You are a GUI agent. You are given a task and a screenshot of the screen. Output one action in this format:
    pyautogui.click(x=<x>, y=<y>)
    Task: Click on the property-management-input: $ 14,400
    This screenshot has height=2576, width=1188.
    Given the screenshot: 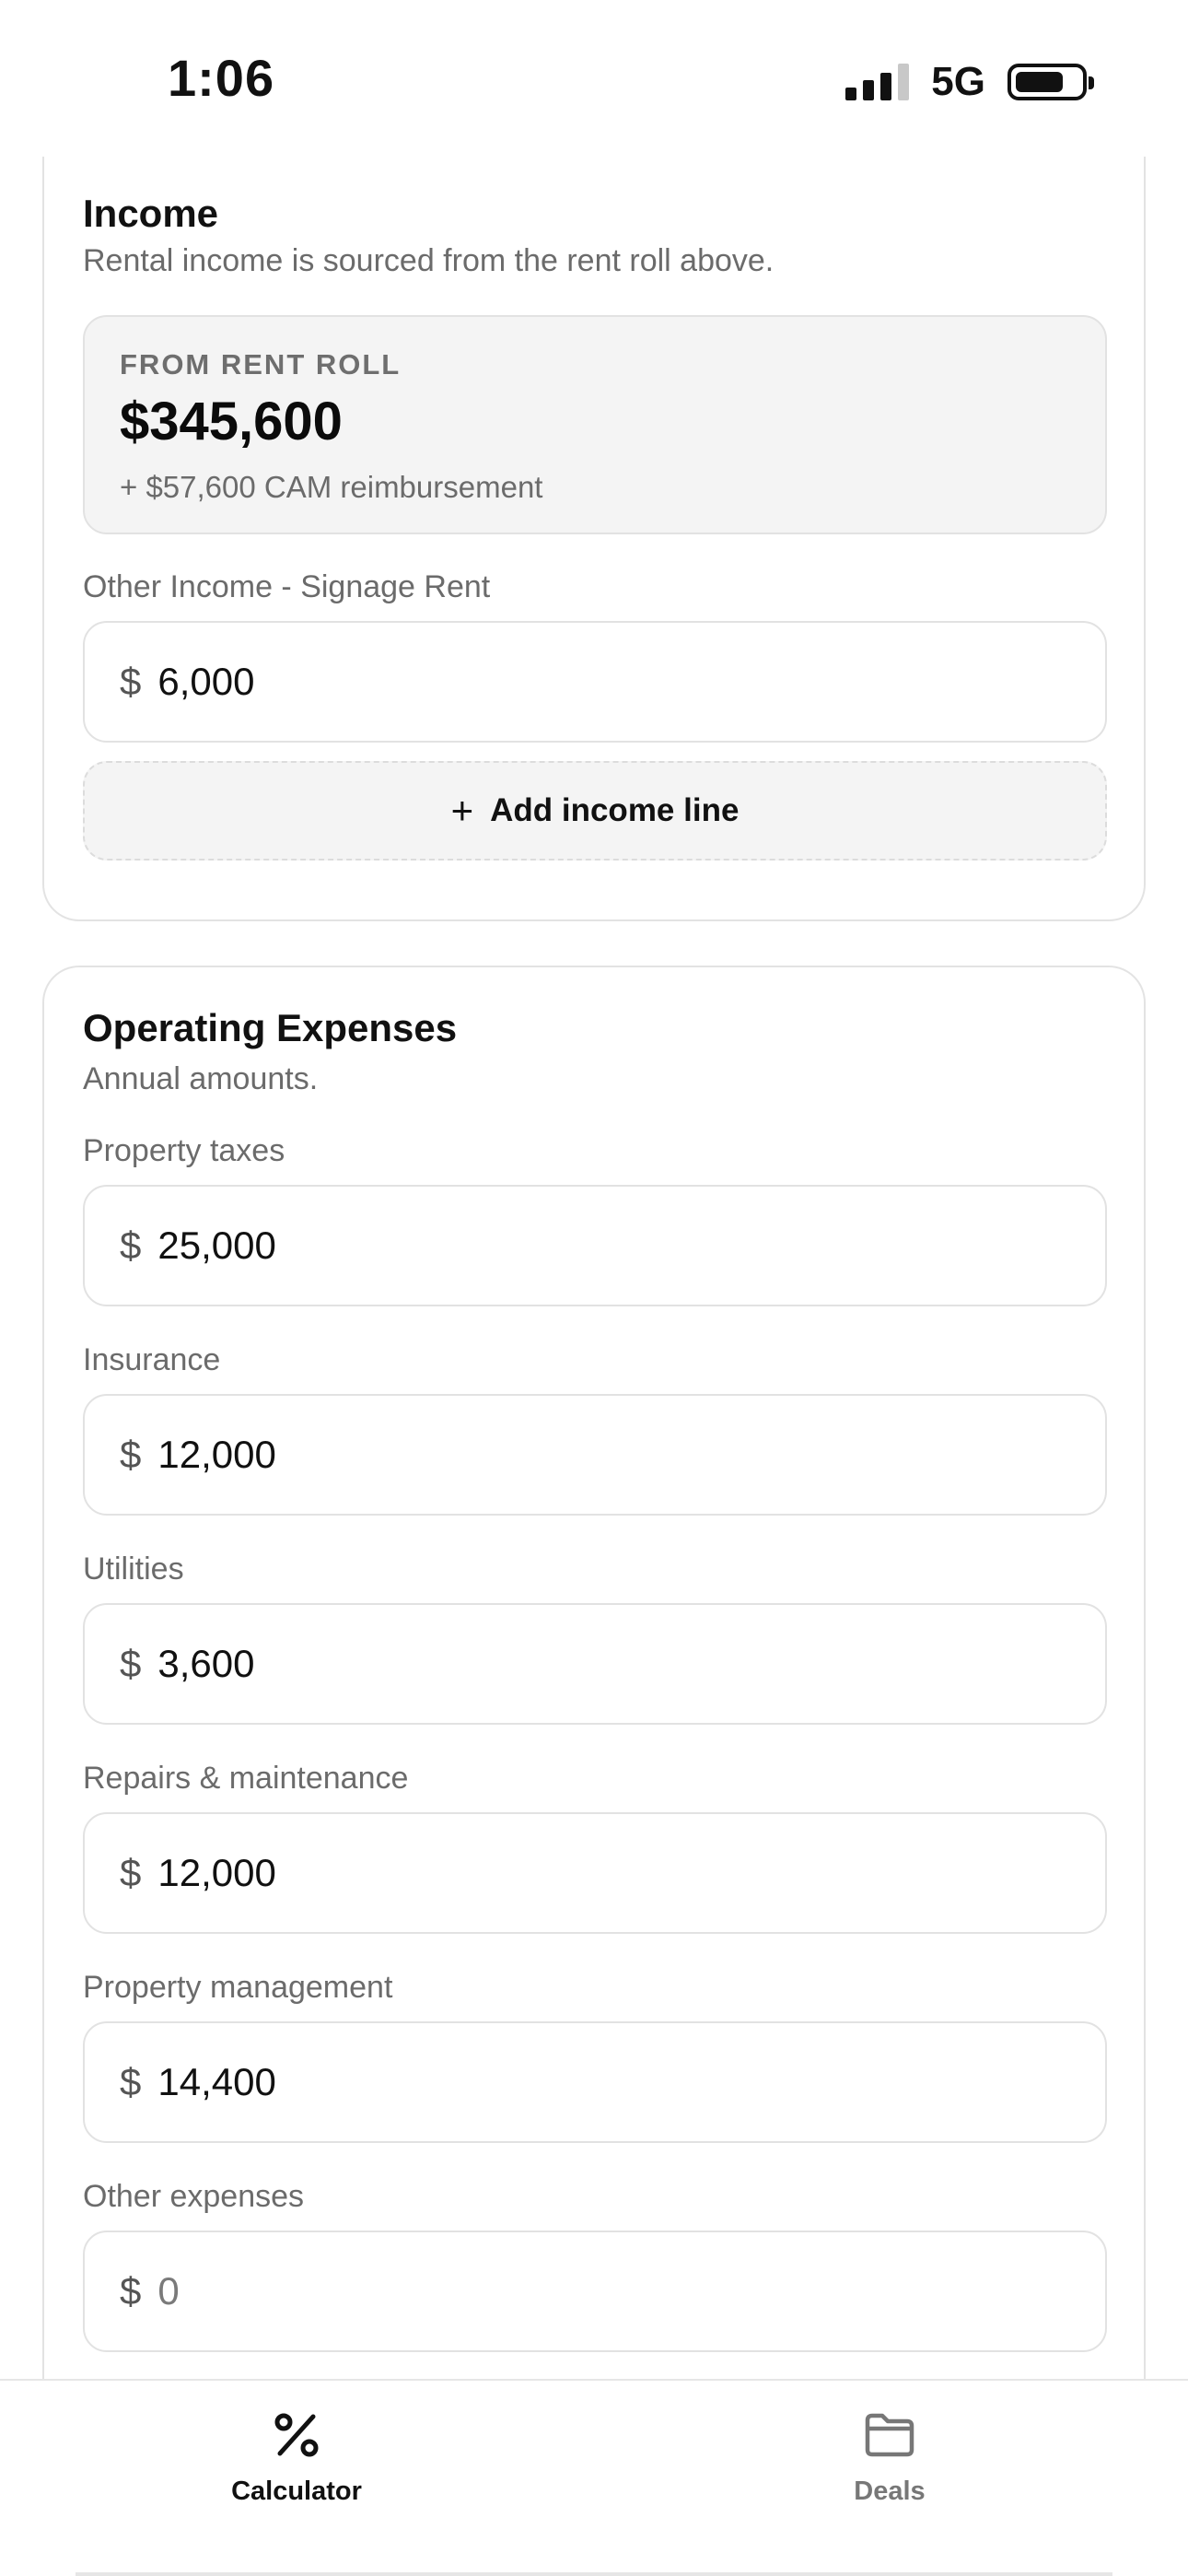 What is the action you would take?
    pyautogui.click(x=595, y=2082)
    